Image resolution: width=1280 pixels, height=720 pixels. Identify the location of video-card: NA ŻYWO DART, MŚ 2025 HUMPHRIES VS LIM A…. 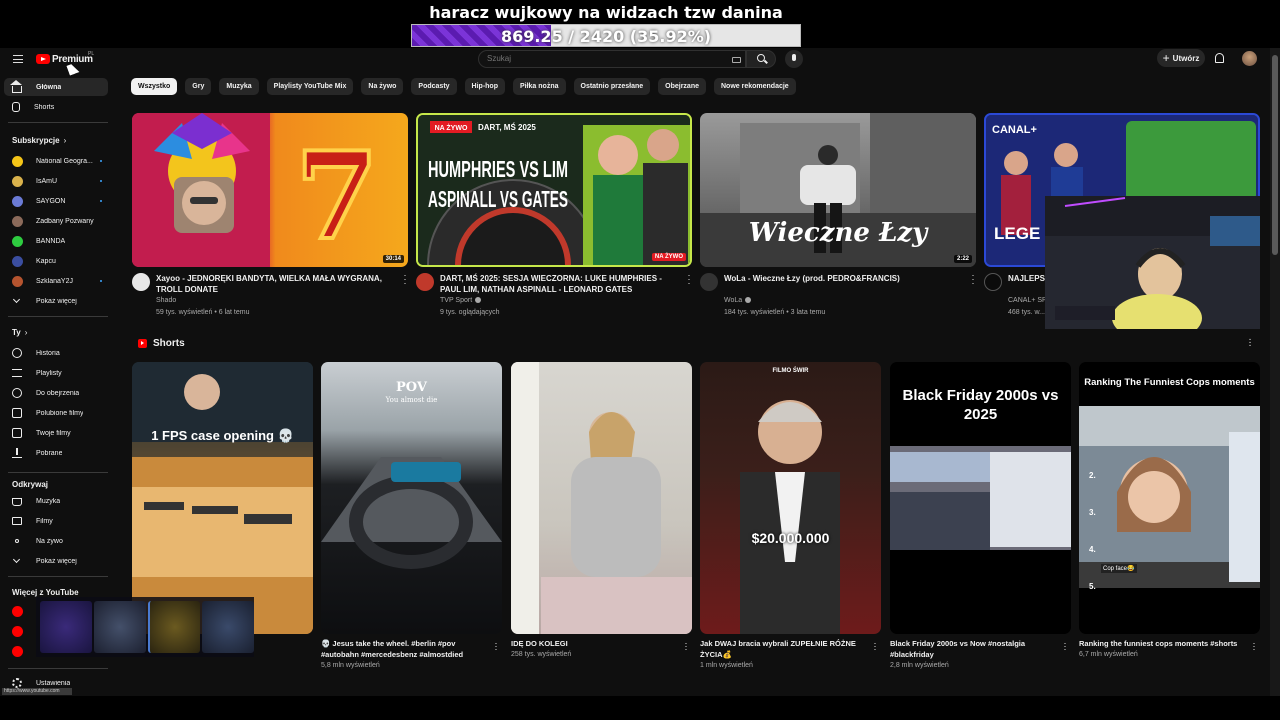
(554, 214).